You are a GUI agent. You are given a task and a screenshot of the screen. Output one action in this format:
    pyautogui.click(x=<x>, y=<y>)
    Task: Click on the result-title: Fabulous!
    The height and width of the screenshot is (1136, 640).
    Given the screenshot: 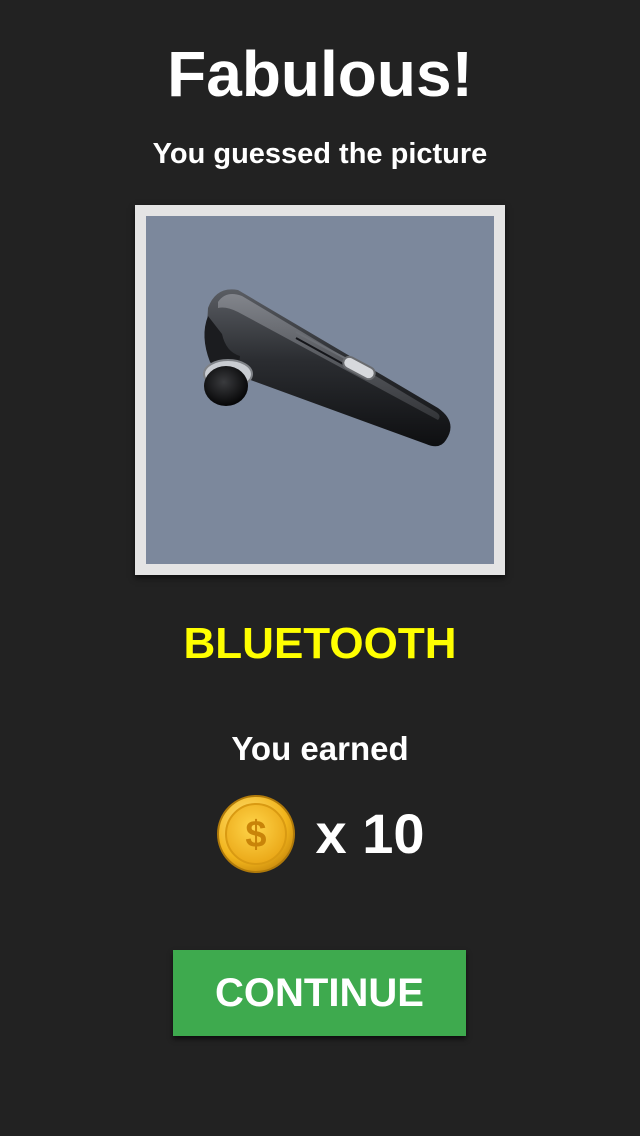 What is the action you would take?
    pyautogui.click(x=320, y=74)
    